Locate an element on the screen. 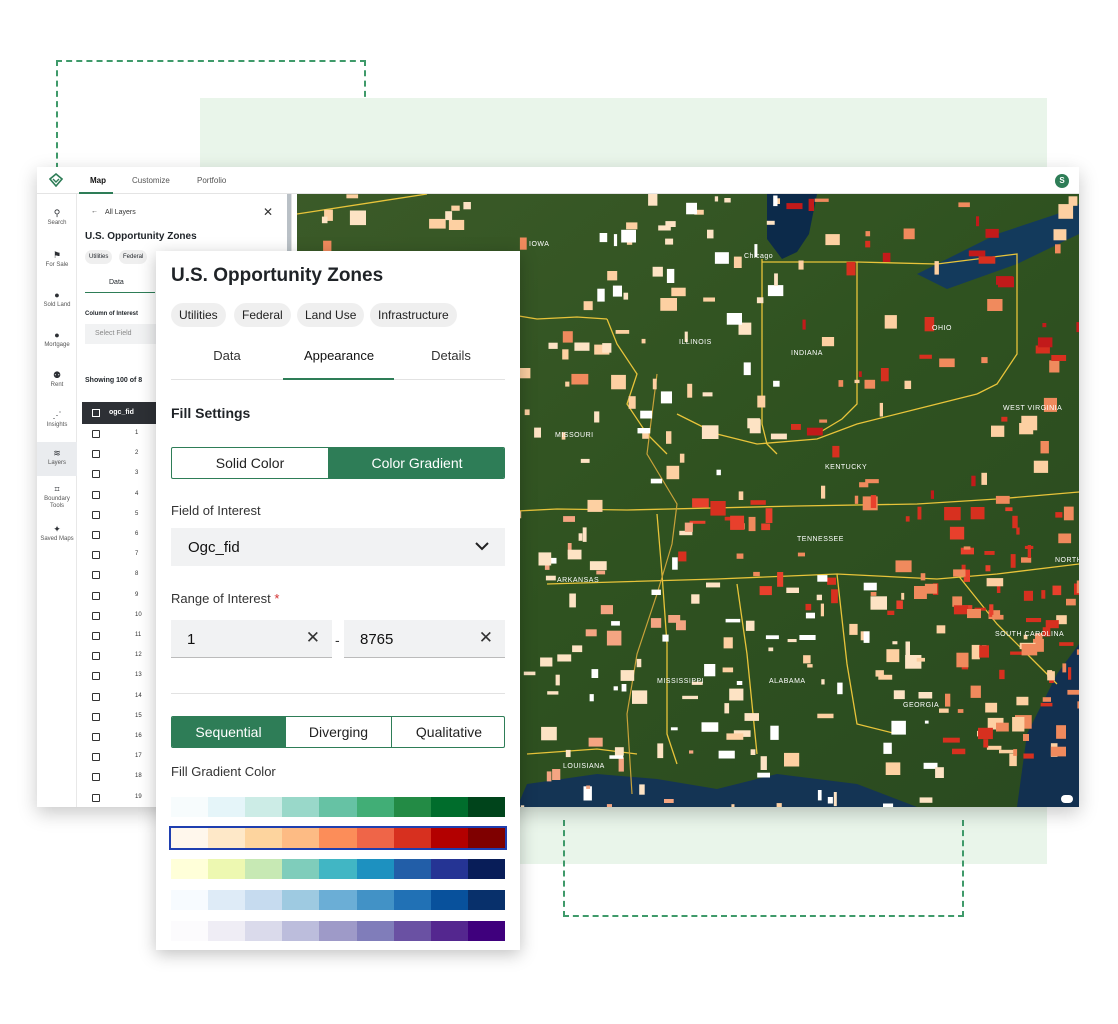 This screenshot has width=1118, height=1024. select-all-checkbox is located at coordinates (96, 413).